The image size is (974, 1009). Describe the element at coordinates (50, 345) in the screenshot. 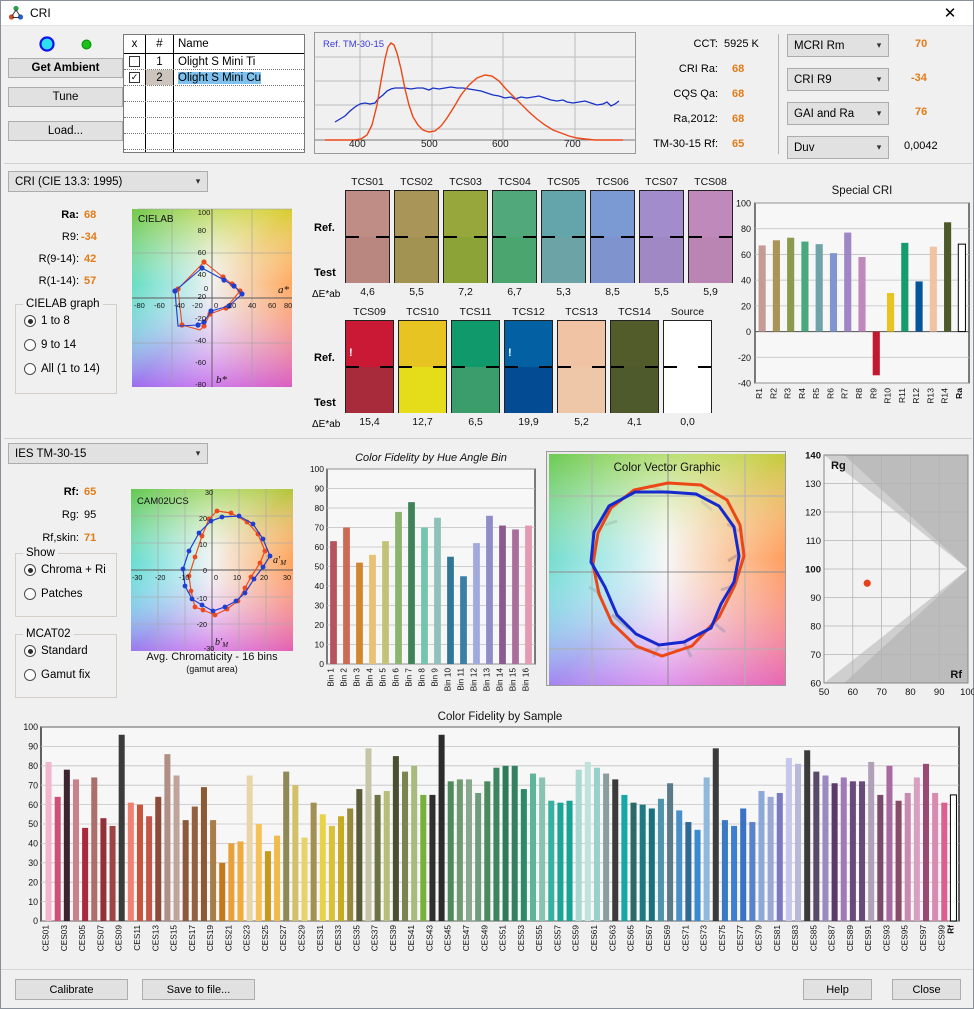

I see `cielab-radio-9to14: 9 to 14` at that location.